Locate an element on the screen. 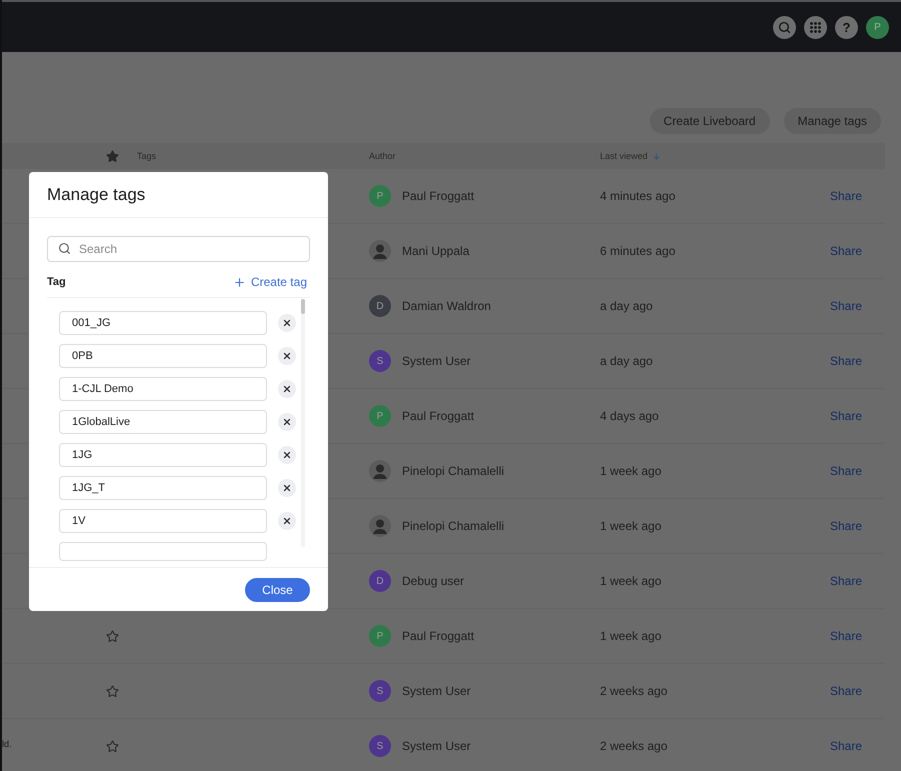  author-name: Mani Uppala is located at coordinates (436, 251).